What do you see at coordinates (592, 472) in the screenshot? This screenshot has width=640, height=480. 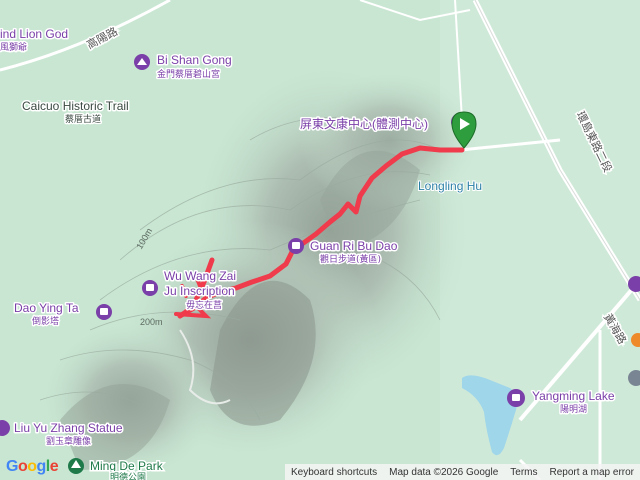 I see `report-map-error-link: Report a map error` at bounding box center [592, 472].